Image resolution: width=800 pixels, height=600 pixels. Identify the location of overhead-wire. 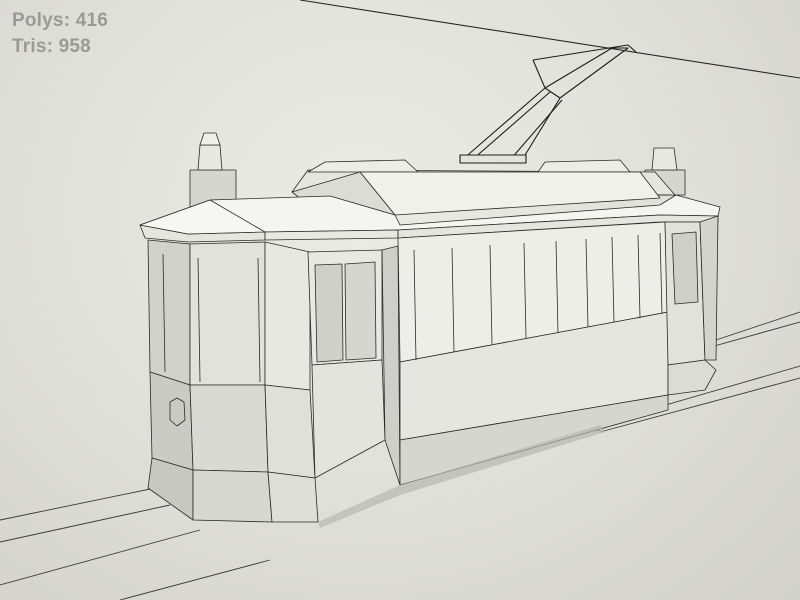
(549, 39).